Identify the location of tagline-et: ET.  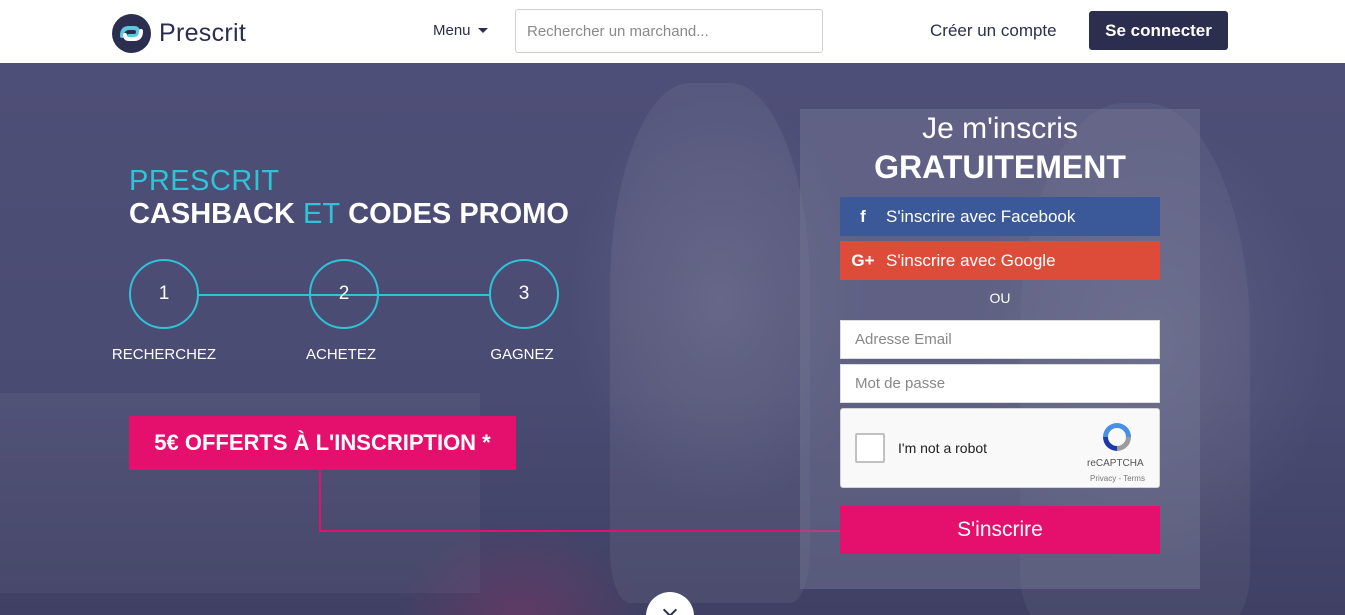
(322, 214).